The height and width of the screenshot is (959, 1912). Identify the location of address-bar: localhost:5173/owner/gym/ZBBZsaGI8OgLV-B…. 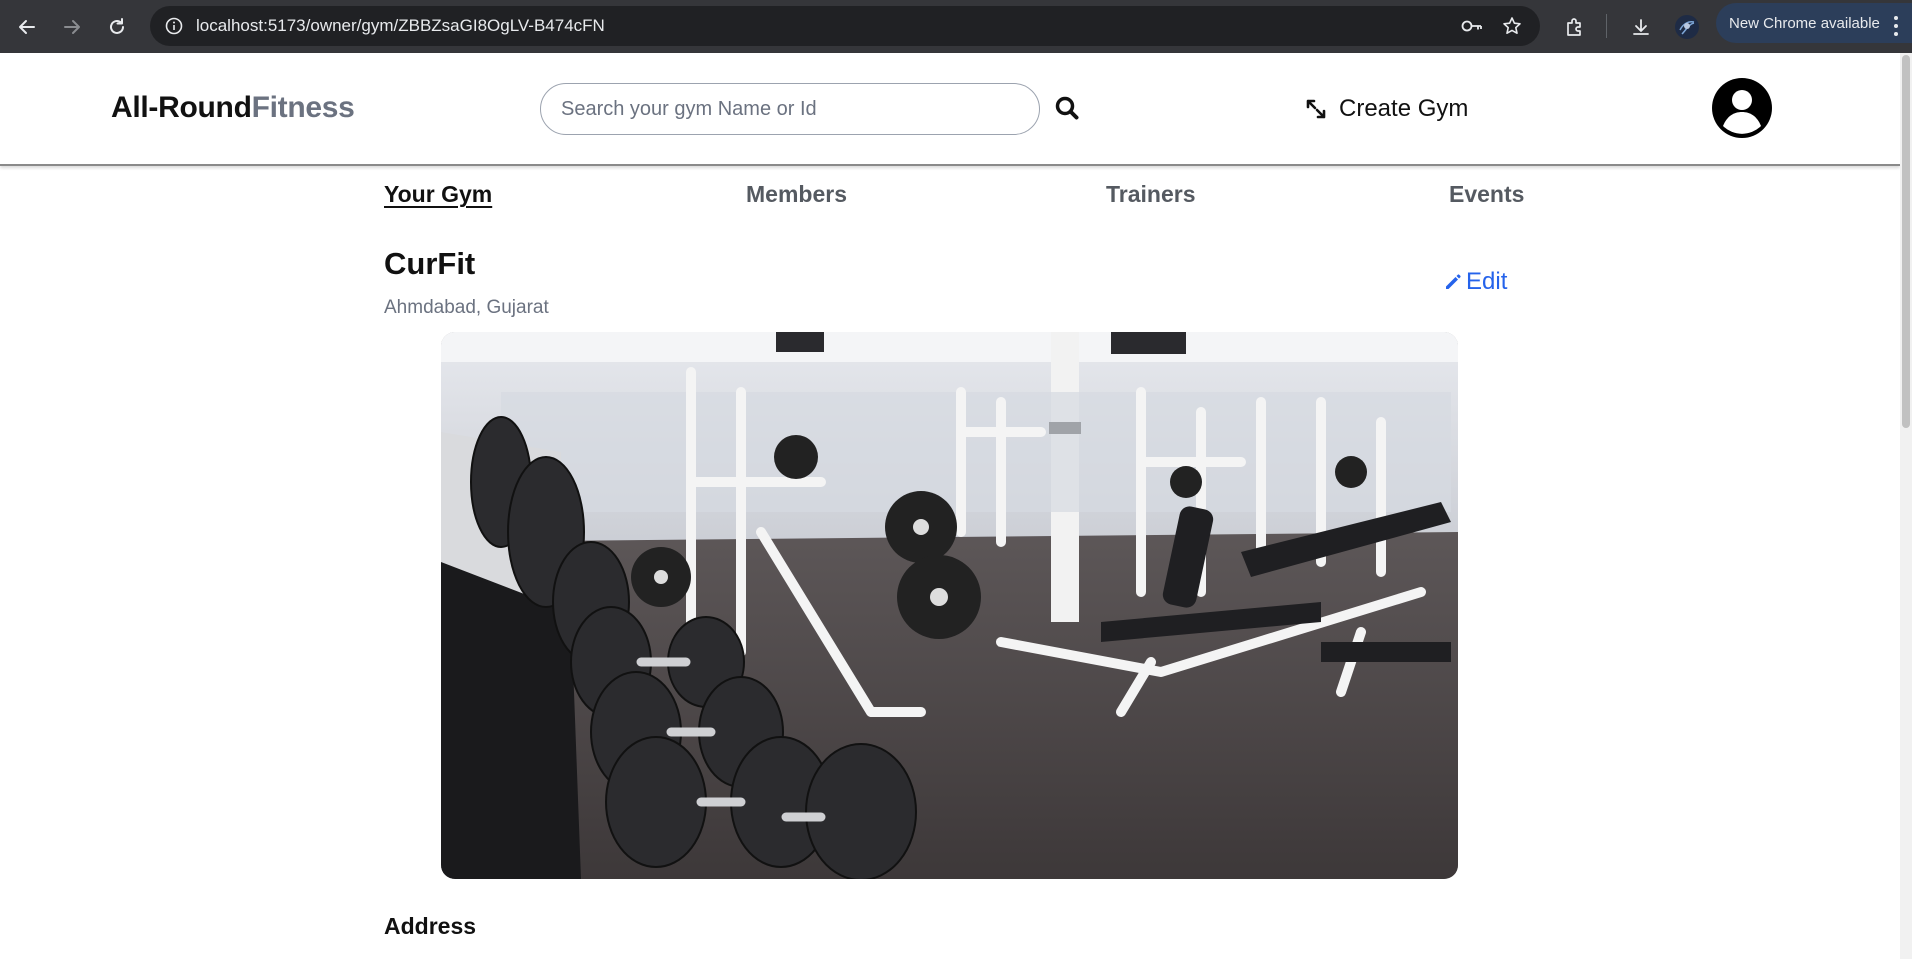
(845, 26).